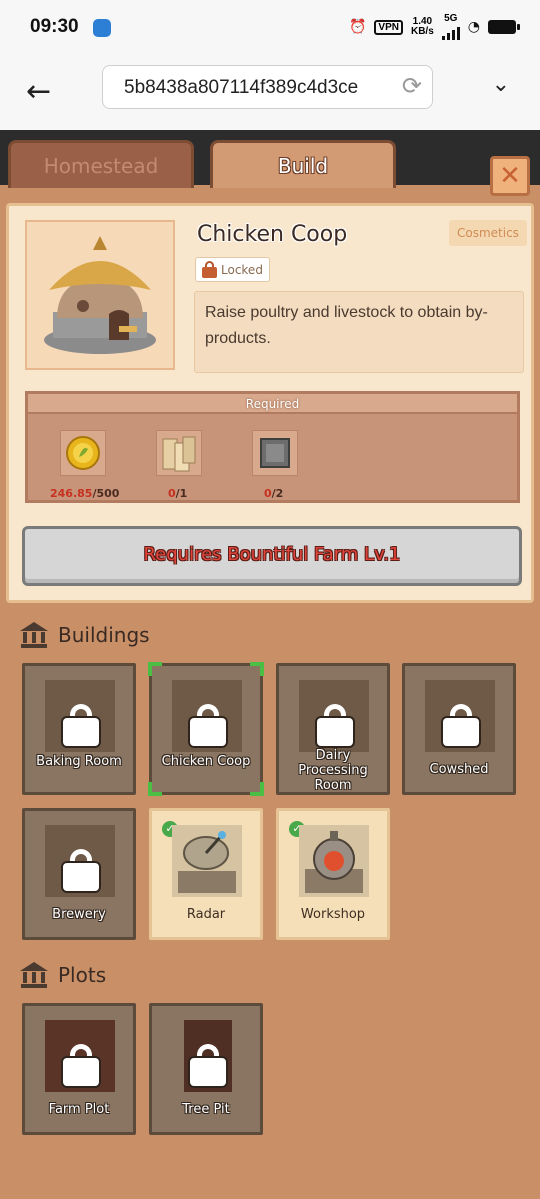  What do you see at coordinates (82, 975) in the screenshot?
I see `plots-heading: Plots` at bounding box center [82, 975].